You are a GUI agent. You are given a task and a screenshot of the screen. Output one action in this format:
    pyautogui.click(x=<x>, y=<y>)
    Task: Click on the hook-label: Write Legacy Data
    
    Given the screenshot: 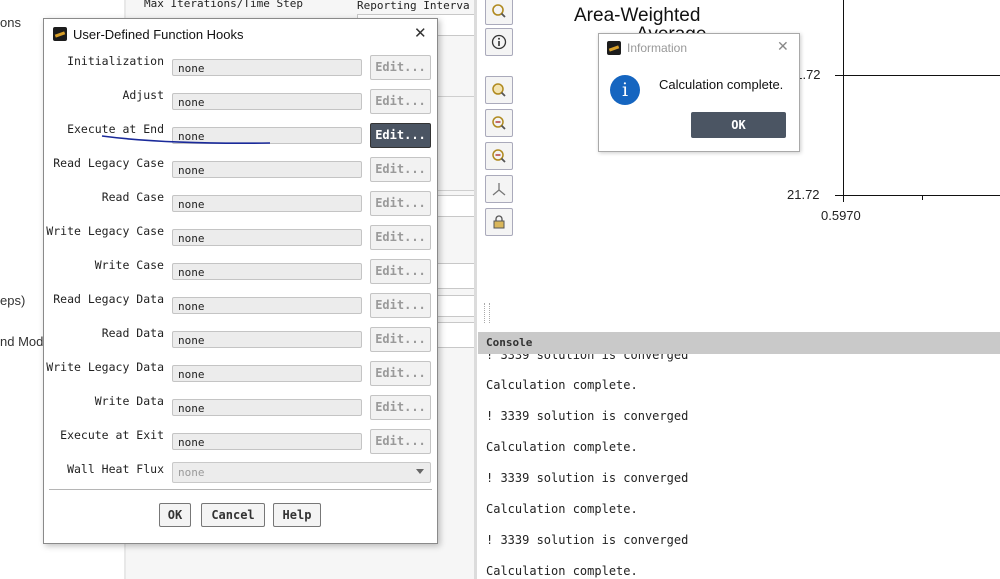 What is the action you would take?
    pyautogui.click(x=105, y=367)
    